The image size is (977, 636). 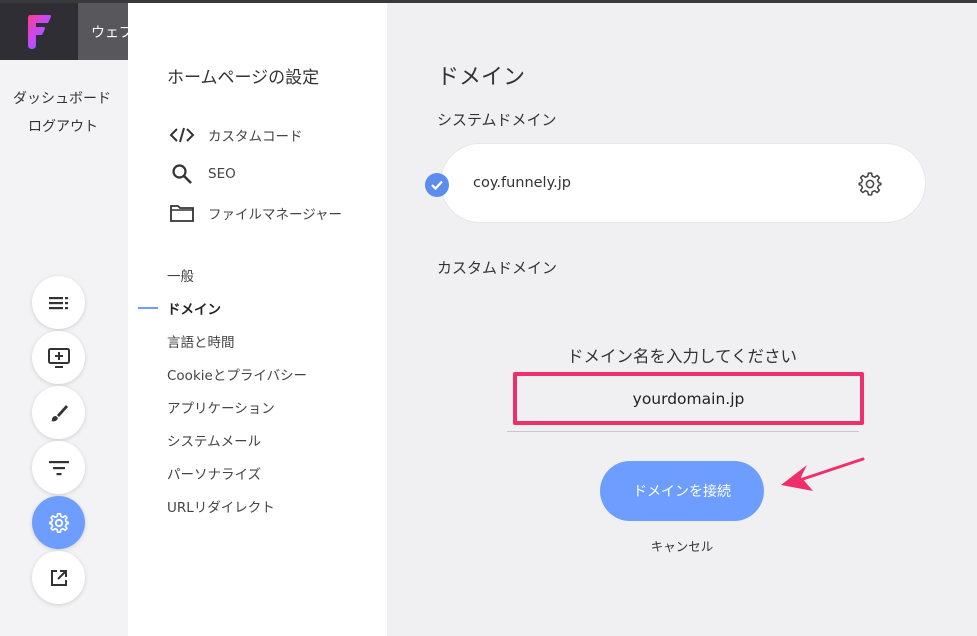 What do you see at coordinates (62, 98) in the screenshot?
I see `nav-dashboard: ダッシュボード` at bounding box center [62, 98].